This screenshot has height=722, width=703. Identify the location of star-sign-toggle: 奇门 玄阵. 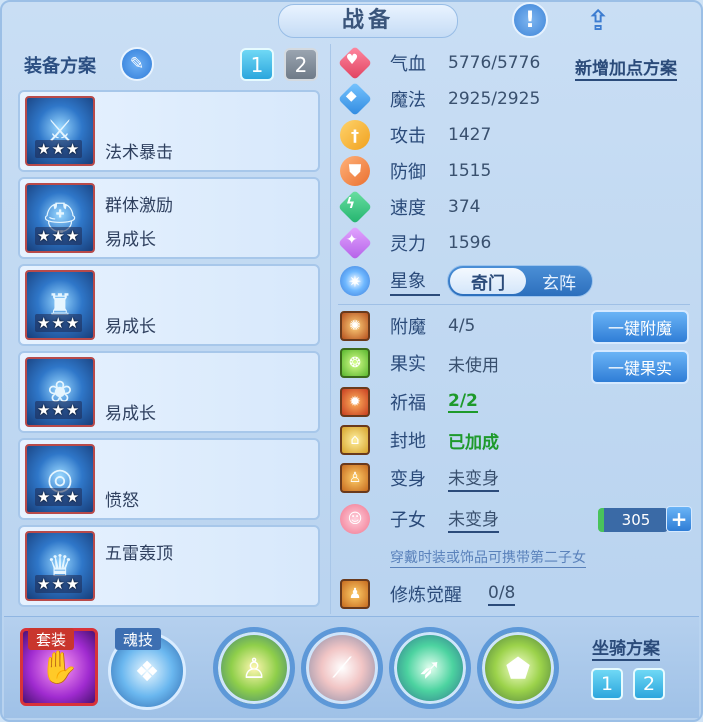
(520, 281).